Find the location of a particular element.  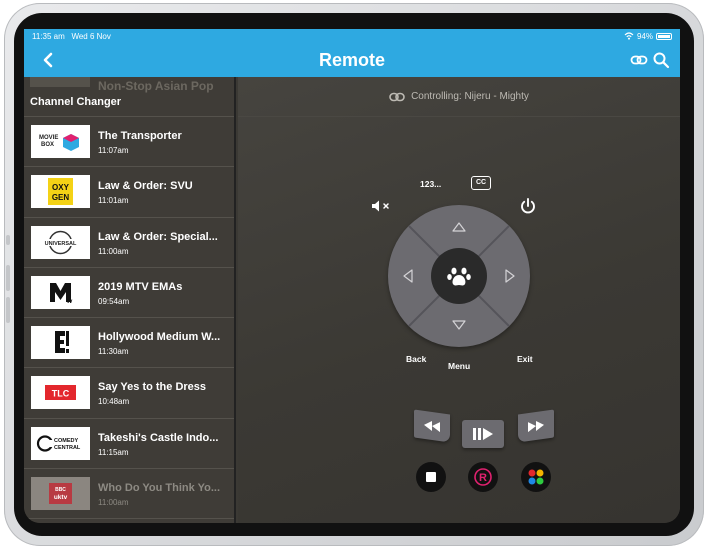

ghost-channel-logo is located at coordinates (60, 82).